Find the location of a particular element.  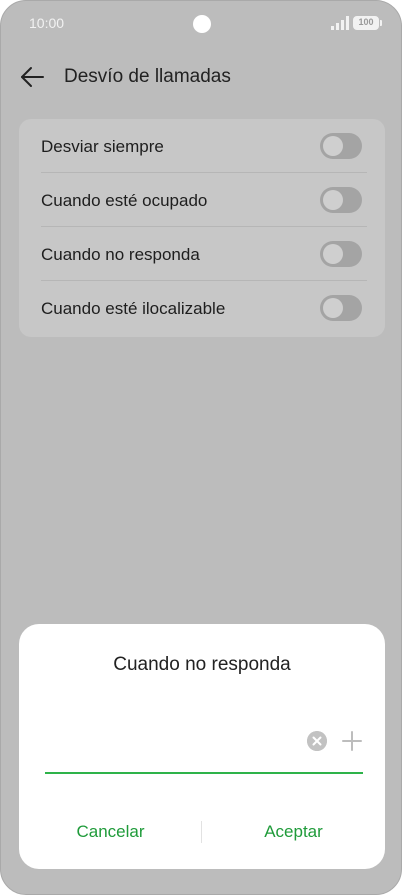

setting-row-when-busy: Cuando esté ocupado is located at coordinates (202, 200).